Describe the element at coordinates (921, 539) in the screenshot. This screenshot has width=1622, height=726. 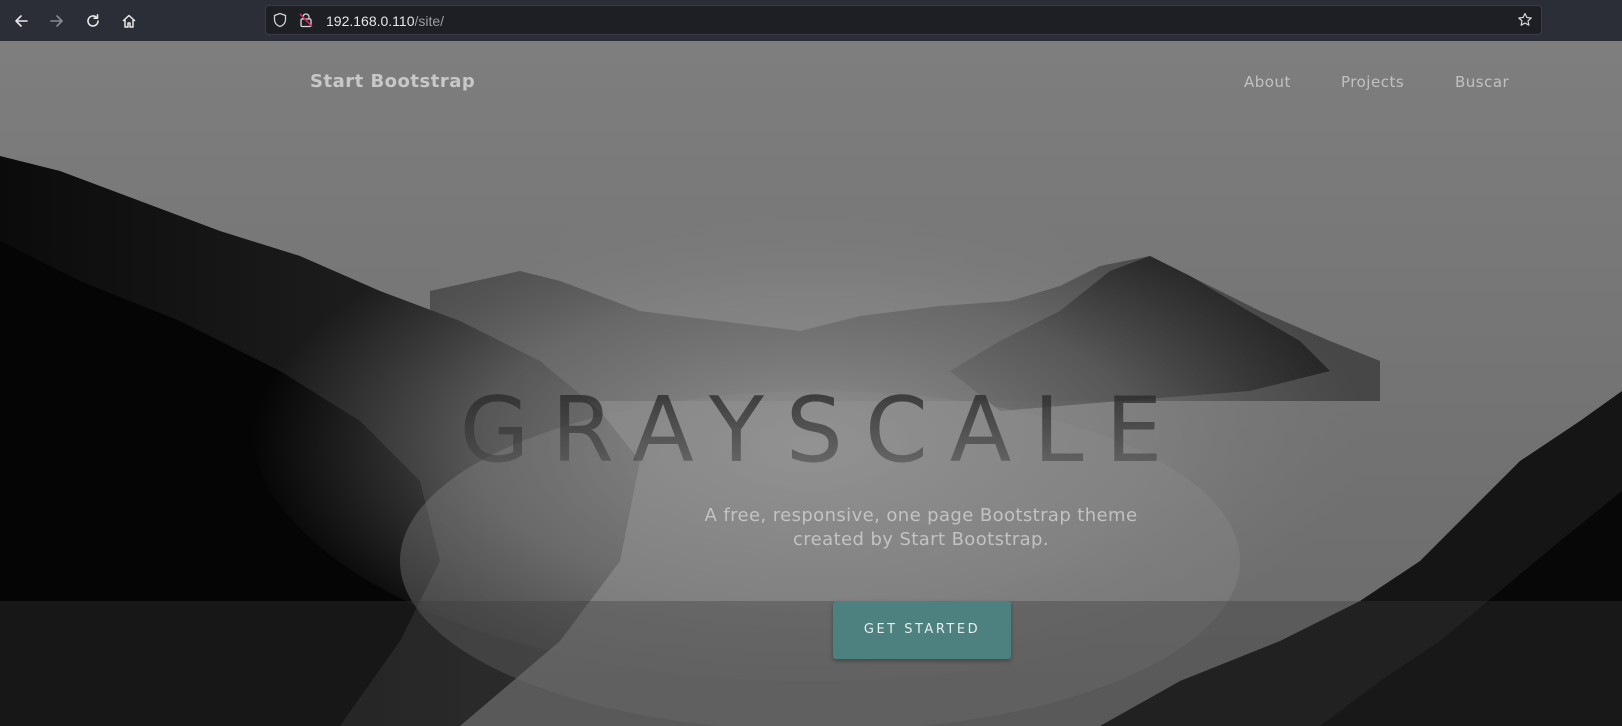
I see `hero-subtitle-line-2: created by Start Bootstrap.` at that location.